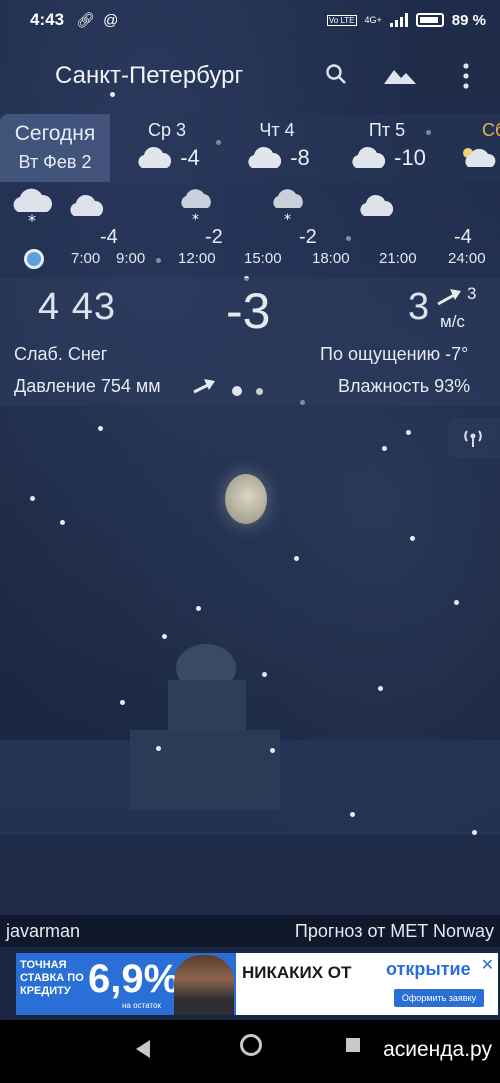 The height and width of the screenshot is (1083, 500). What do you see at coordinates (204, 386) in the screenshot?
I see `pressure-trend-icon` at bounding box center [204, 386].